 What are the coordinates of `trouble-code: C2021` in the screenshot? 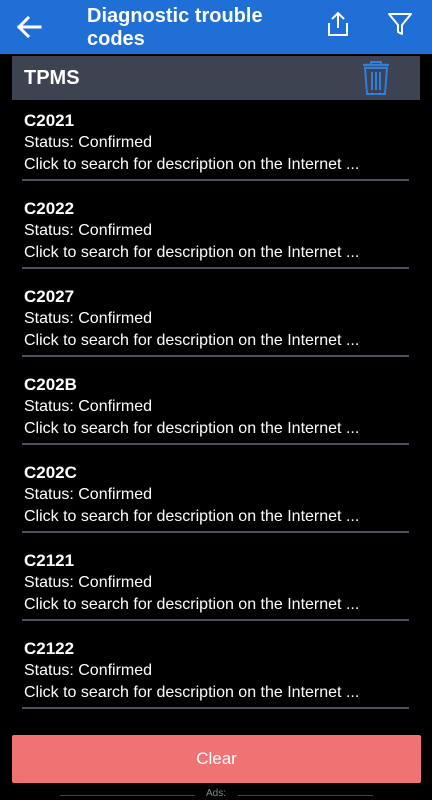 It's located at (49, 120).